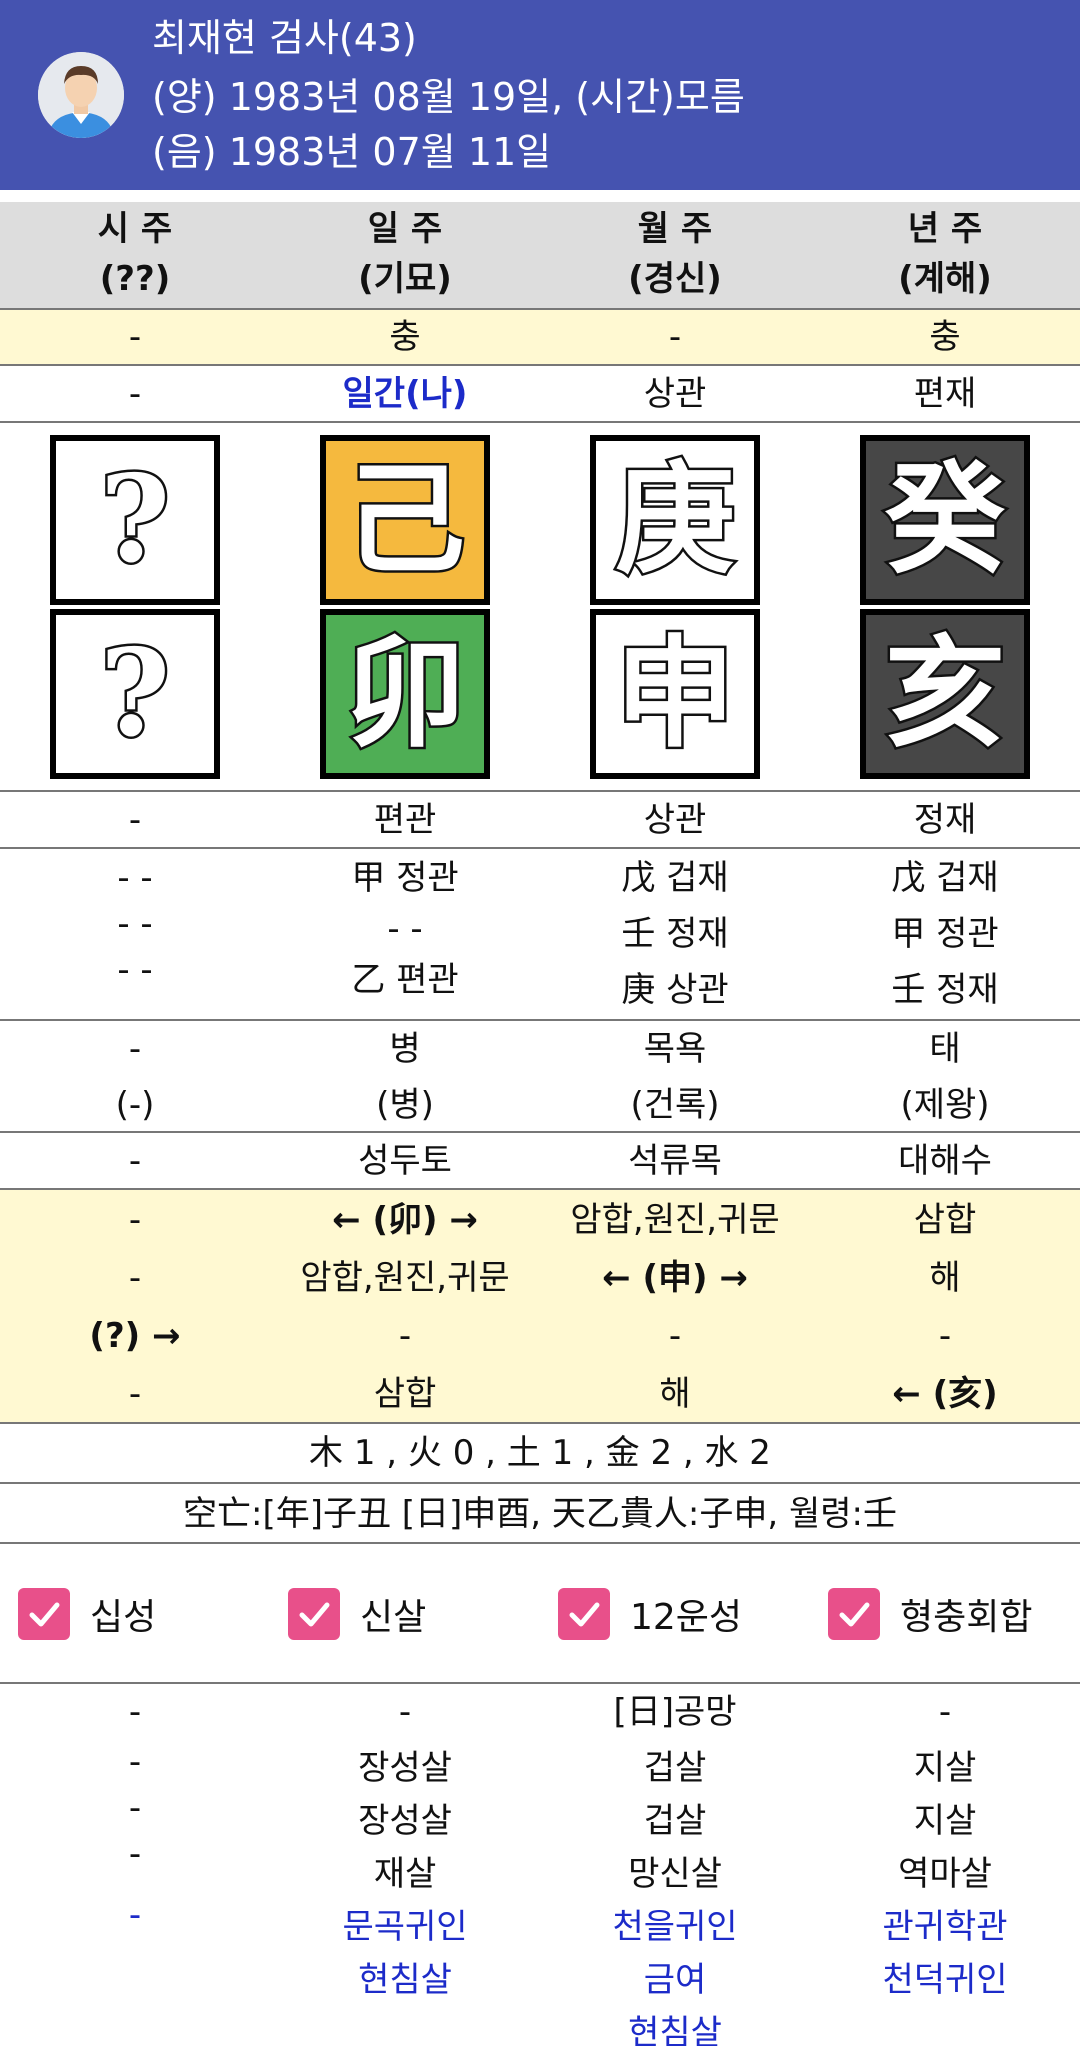 This screenshot has width=1080, height=2046. Describe the element at coordinates (405, 1278) in the screenshot. I see `relation-item: 암합,원진,귀문` at that location.